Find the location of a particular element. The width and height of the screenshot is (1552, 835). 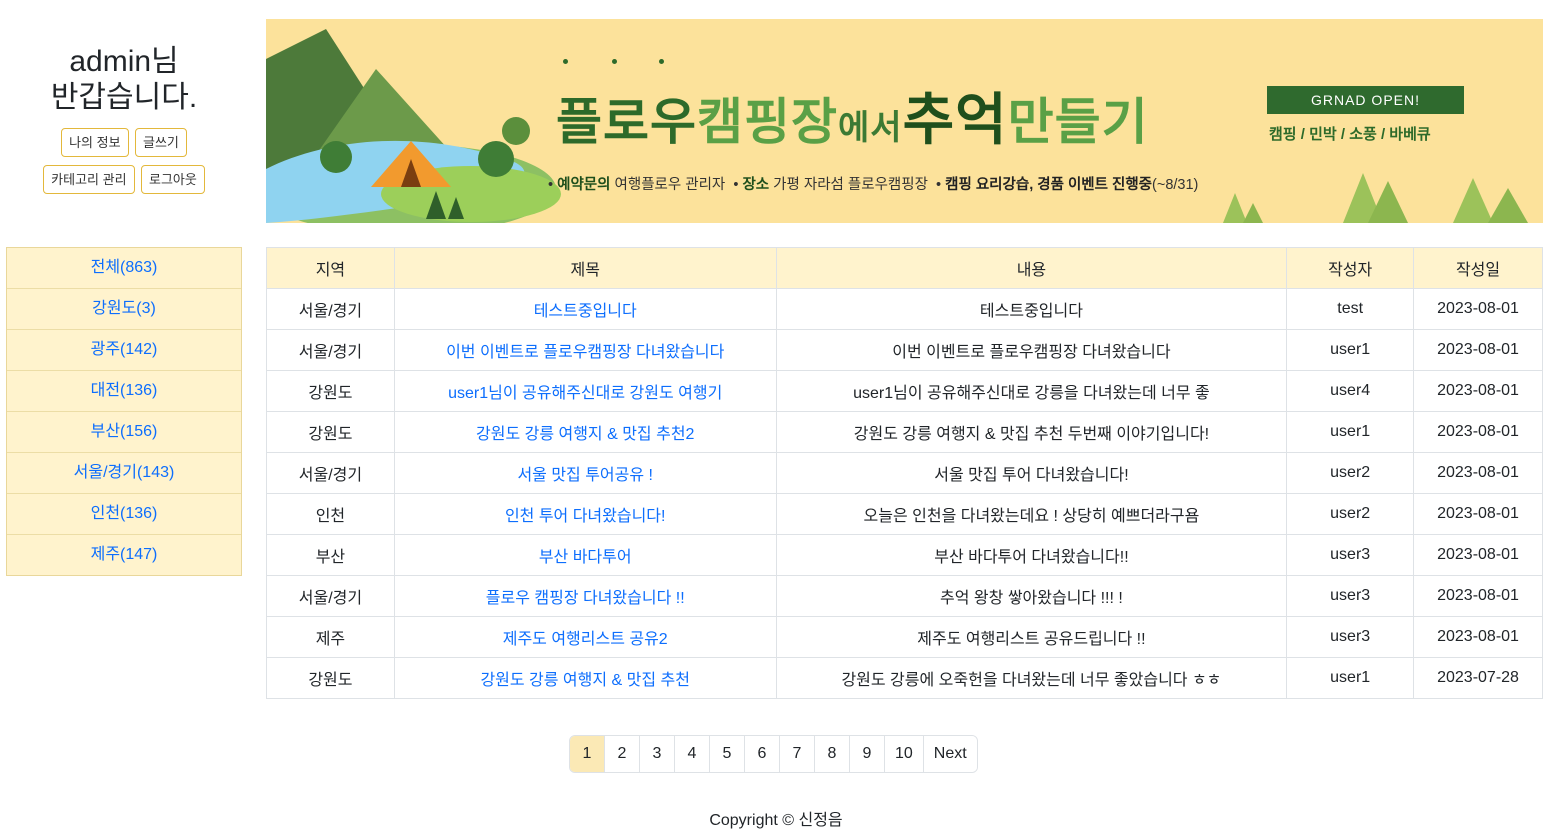

my-info-button: 나의 정보 is located at coordinates (95, 142).